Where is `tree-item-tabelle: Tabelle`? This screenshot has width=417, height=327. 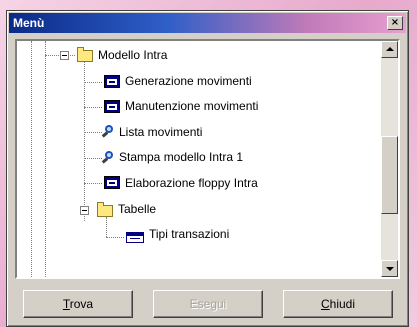 tree-item-tabelle: Tabelle is located at coordinates (137, 209).